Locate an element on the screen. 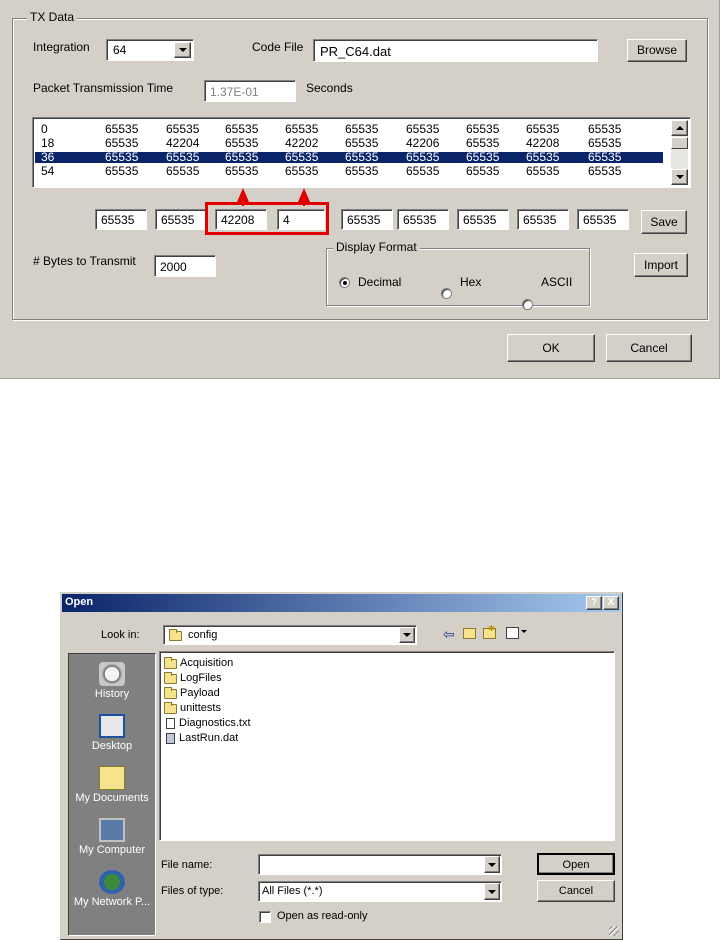 This screenshot has width=721, height=940. ok-button: OK is located at coordinates (551, 348).